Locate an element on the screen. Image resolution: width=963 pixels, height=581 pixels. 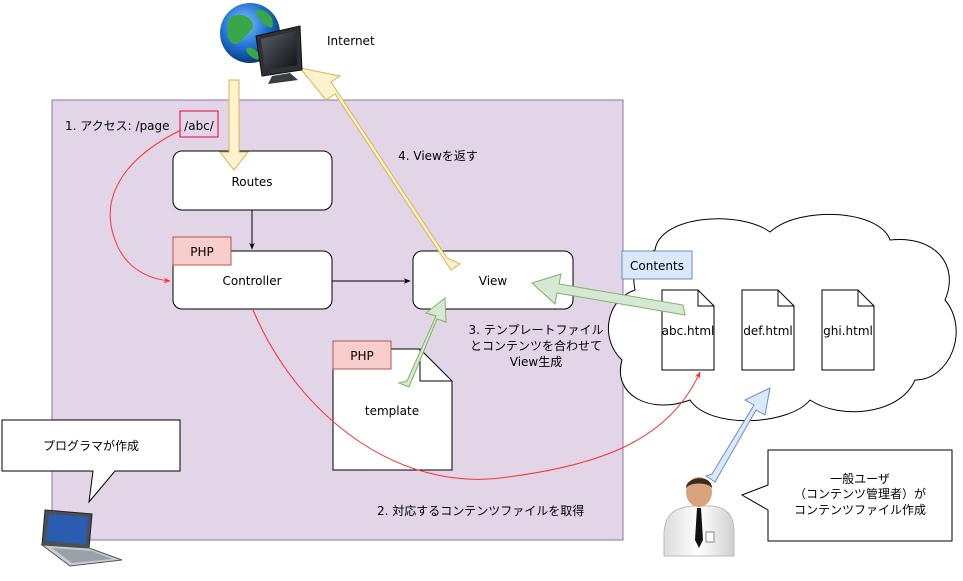
user-person-icon is located at coordinates (699, 517).